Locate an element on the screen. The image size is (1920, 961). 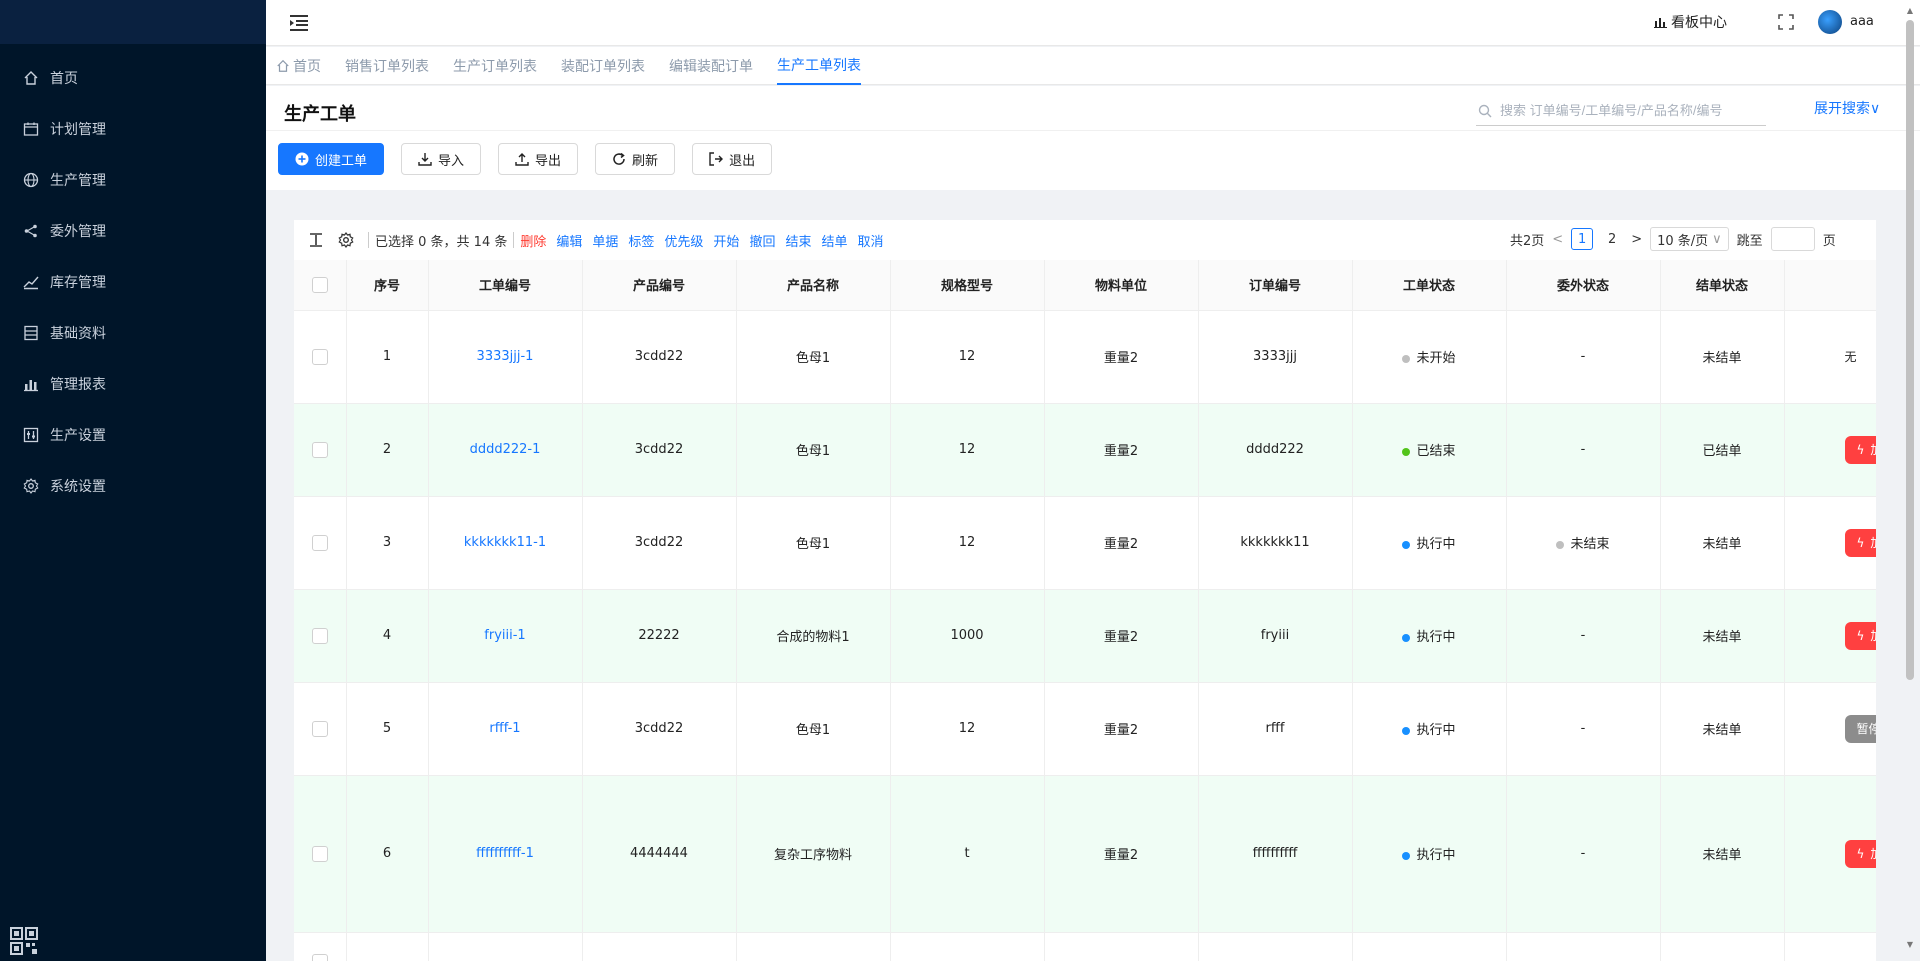
column-header: 产品编号 is located at coordinates (659, 285).